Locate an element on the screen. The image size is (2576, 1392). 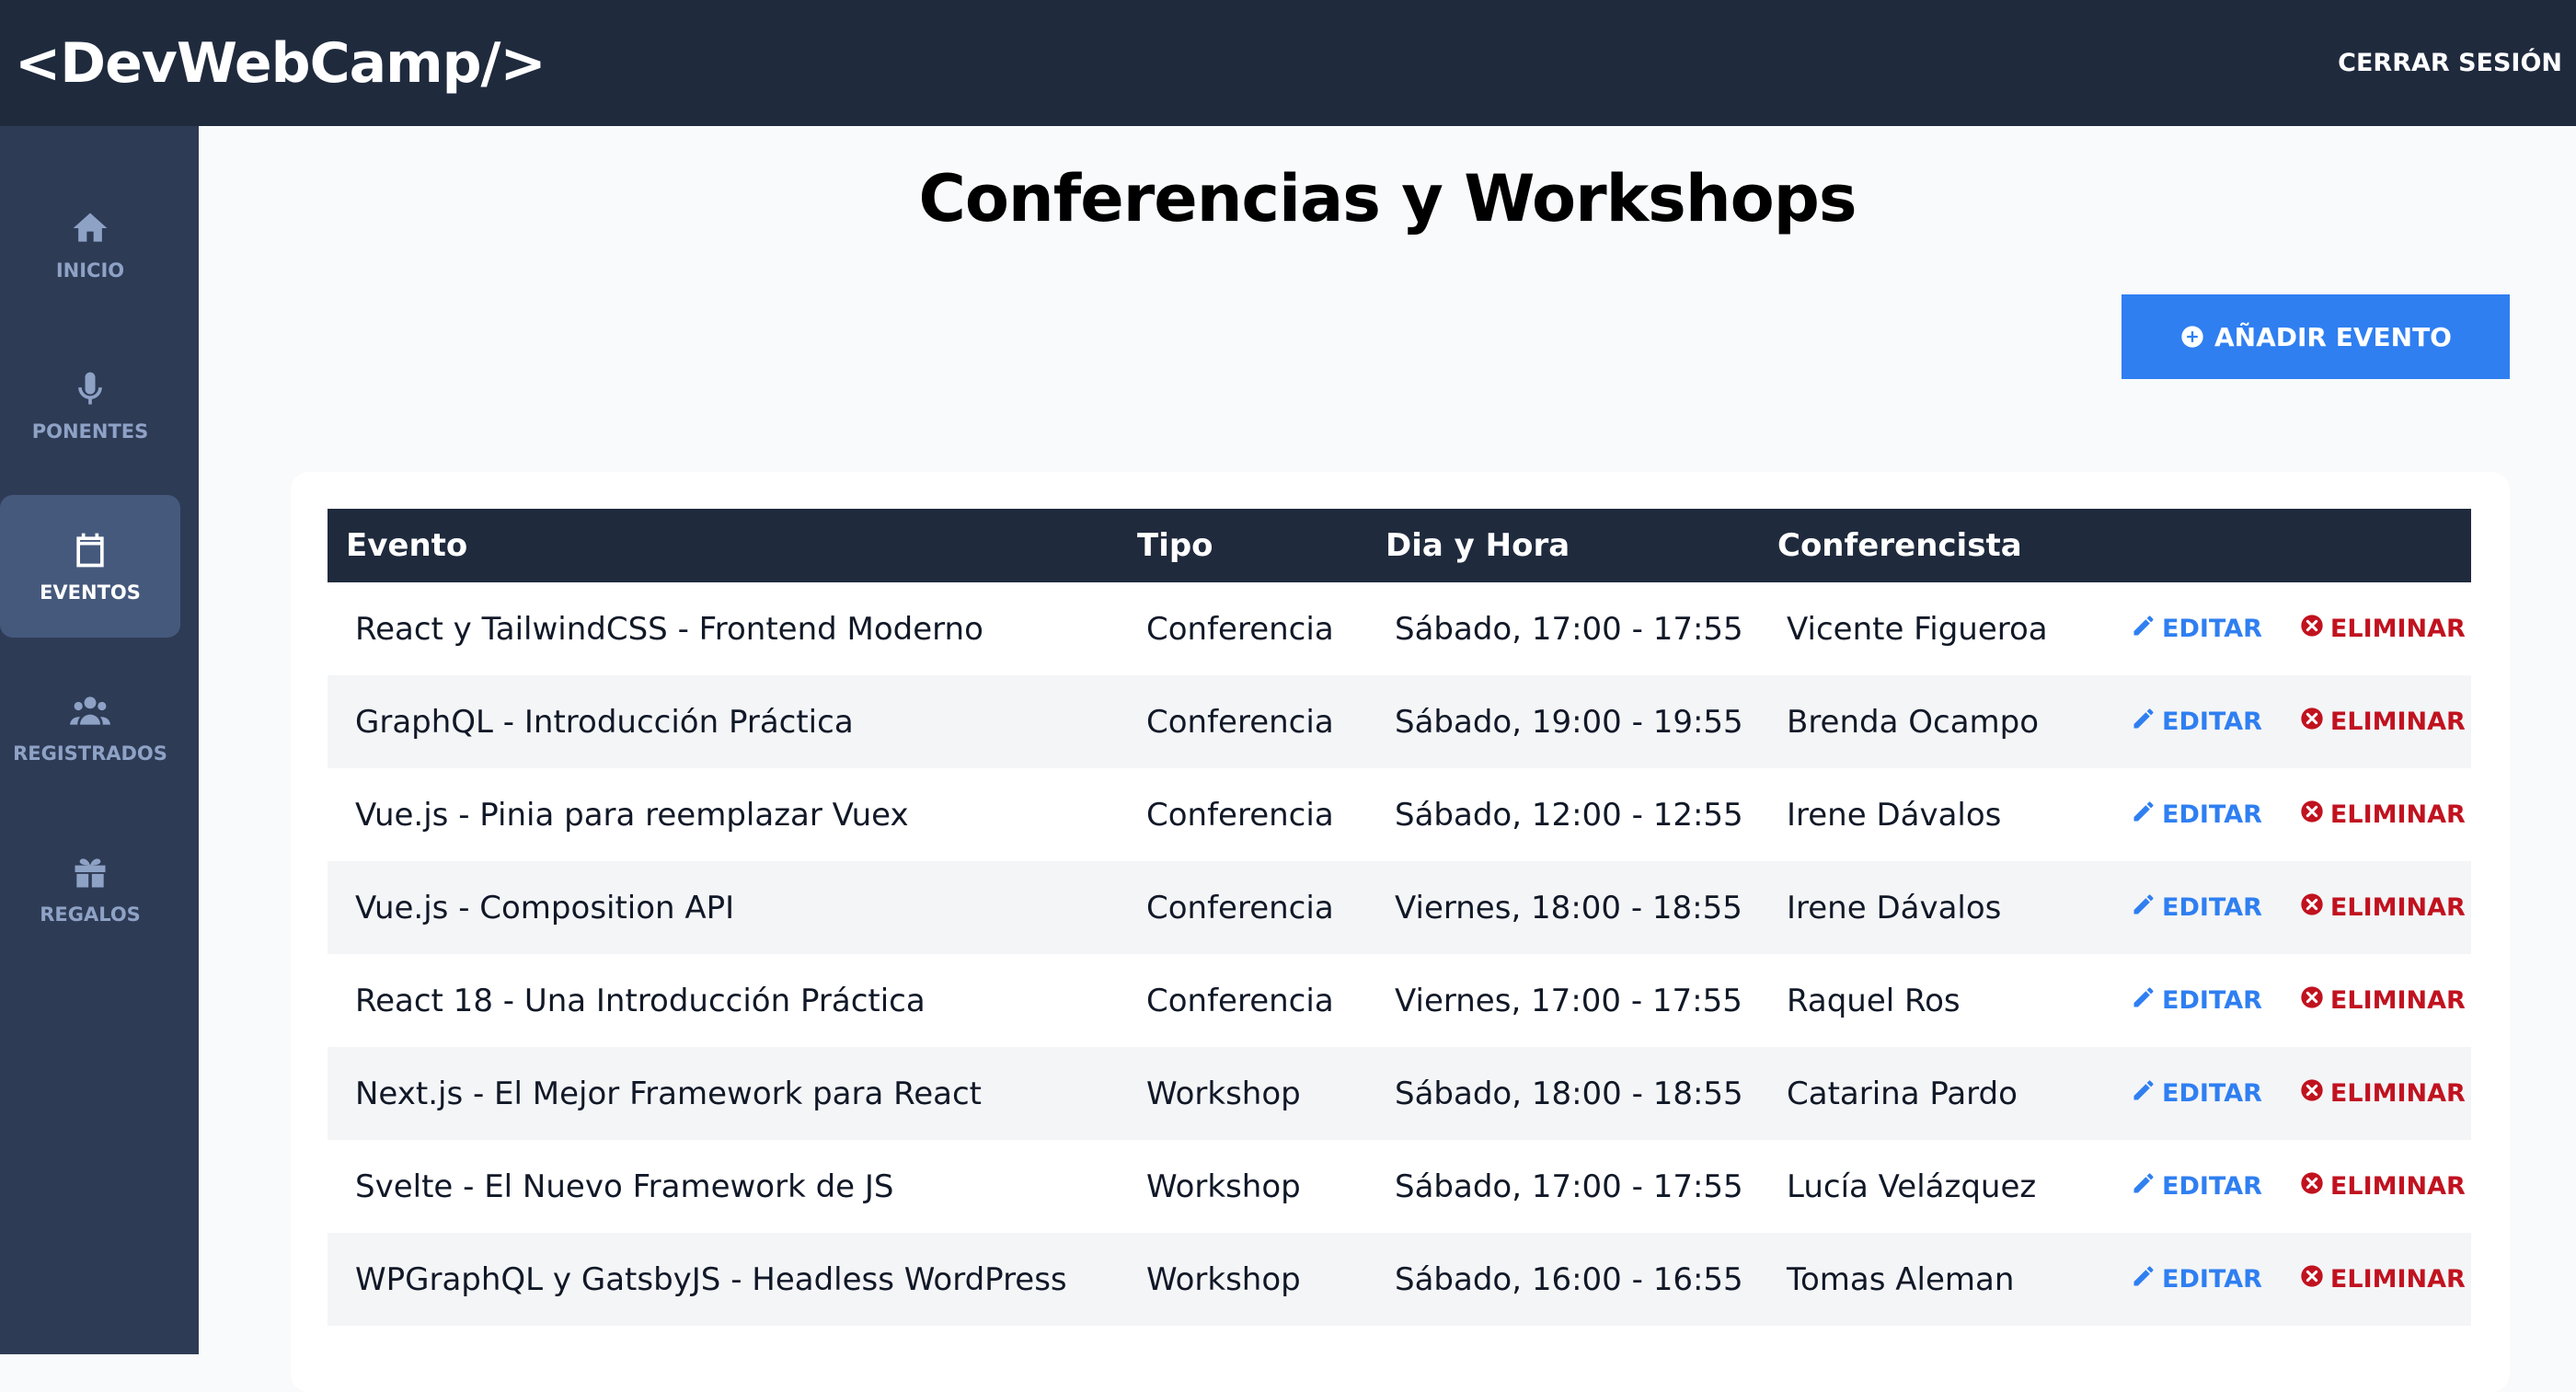
plus-circle-icon is located at coordinates (2192, 337).